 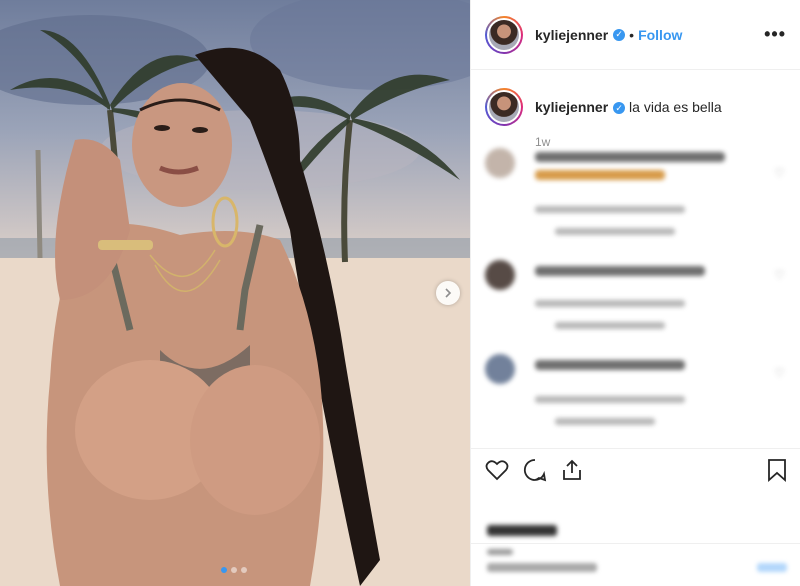 What do you see at coordinates (542, 567) in the screenshot?
I see `comment-input` at bounding box center [542, 567].